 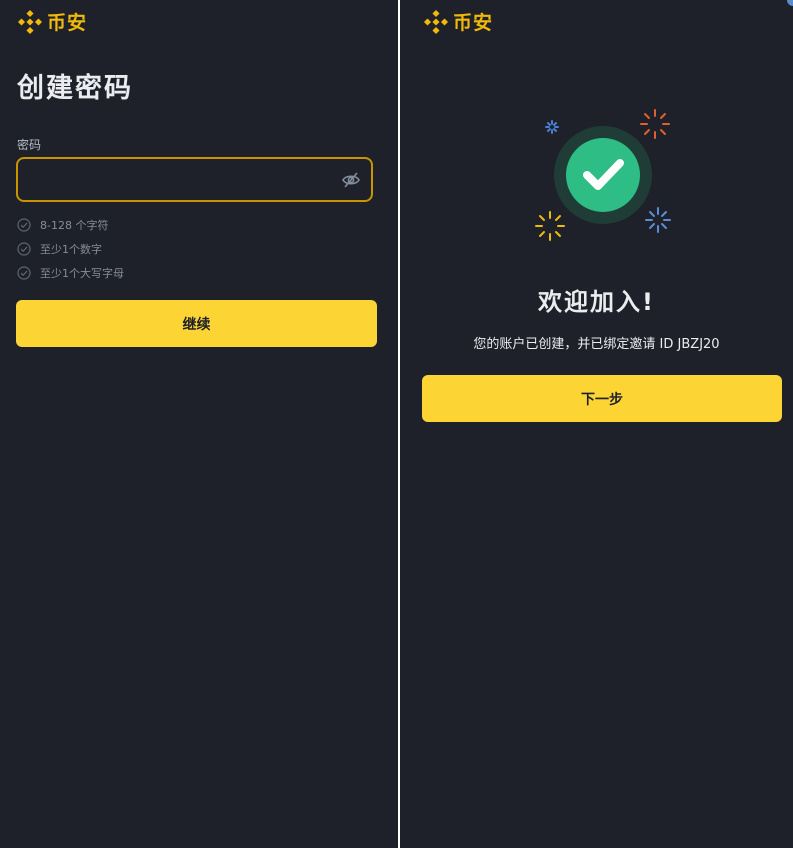 What do you see at coordinates (596, 302) in the screenshot?
I see `welcome-heading: 欢迎加入!` at bounding box center [596, 302].